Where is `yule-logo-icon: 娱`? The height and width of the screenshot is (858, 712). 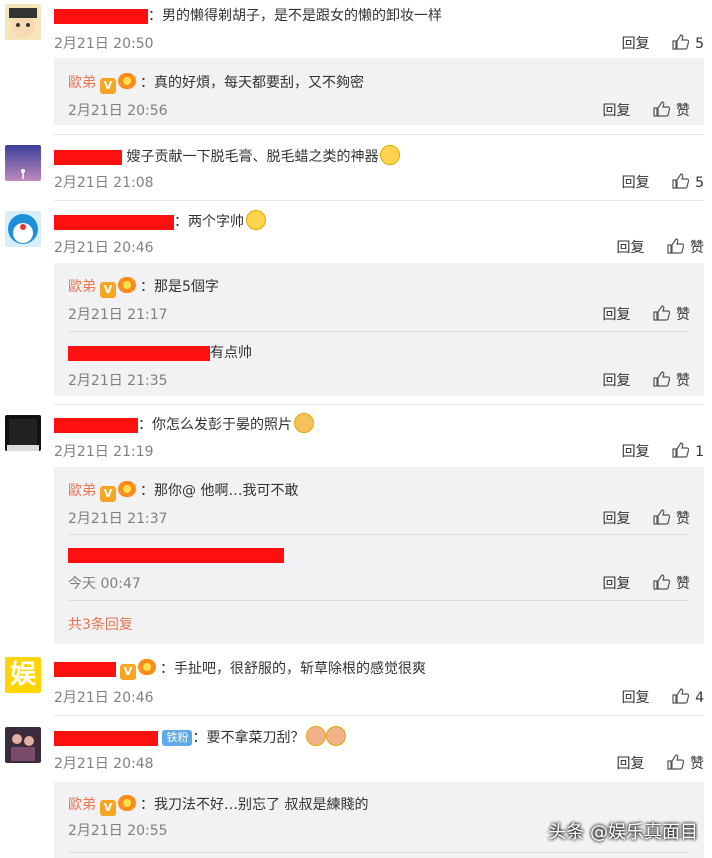
yule-logo-icon: 娱 is located at coordinates (22, 675).